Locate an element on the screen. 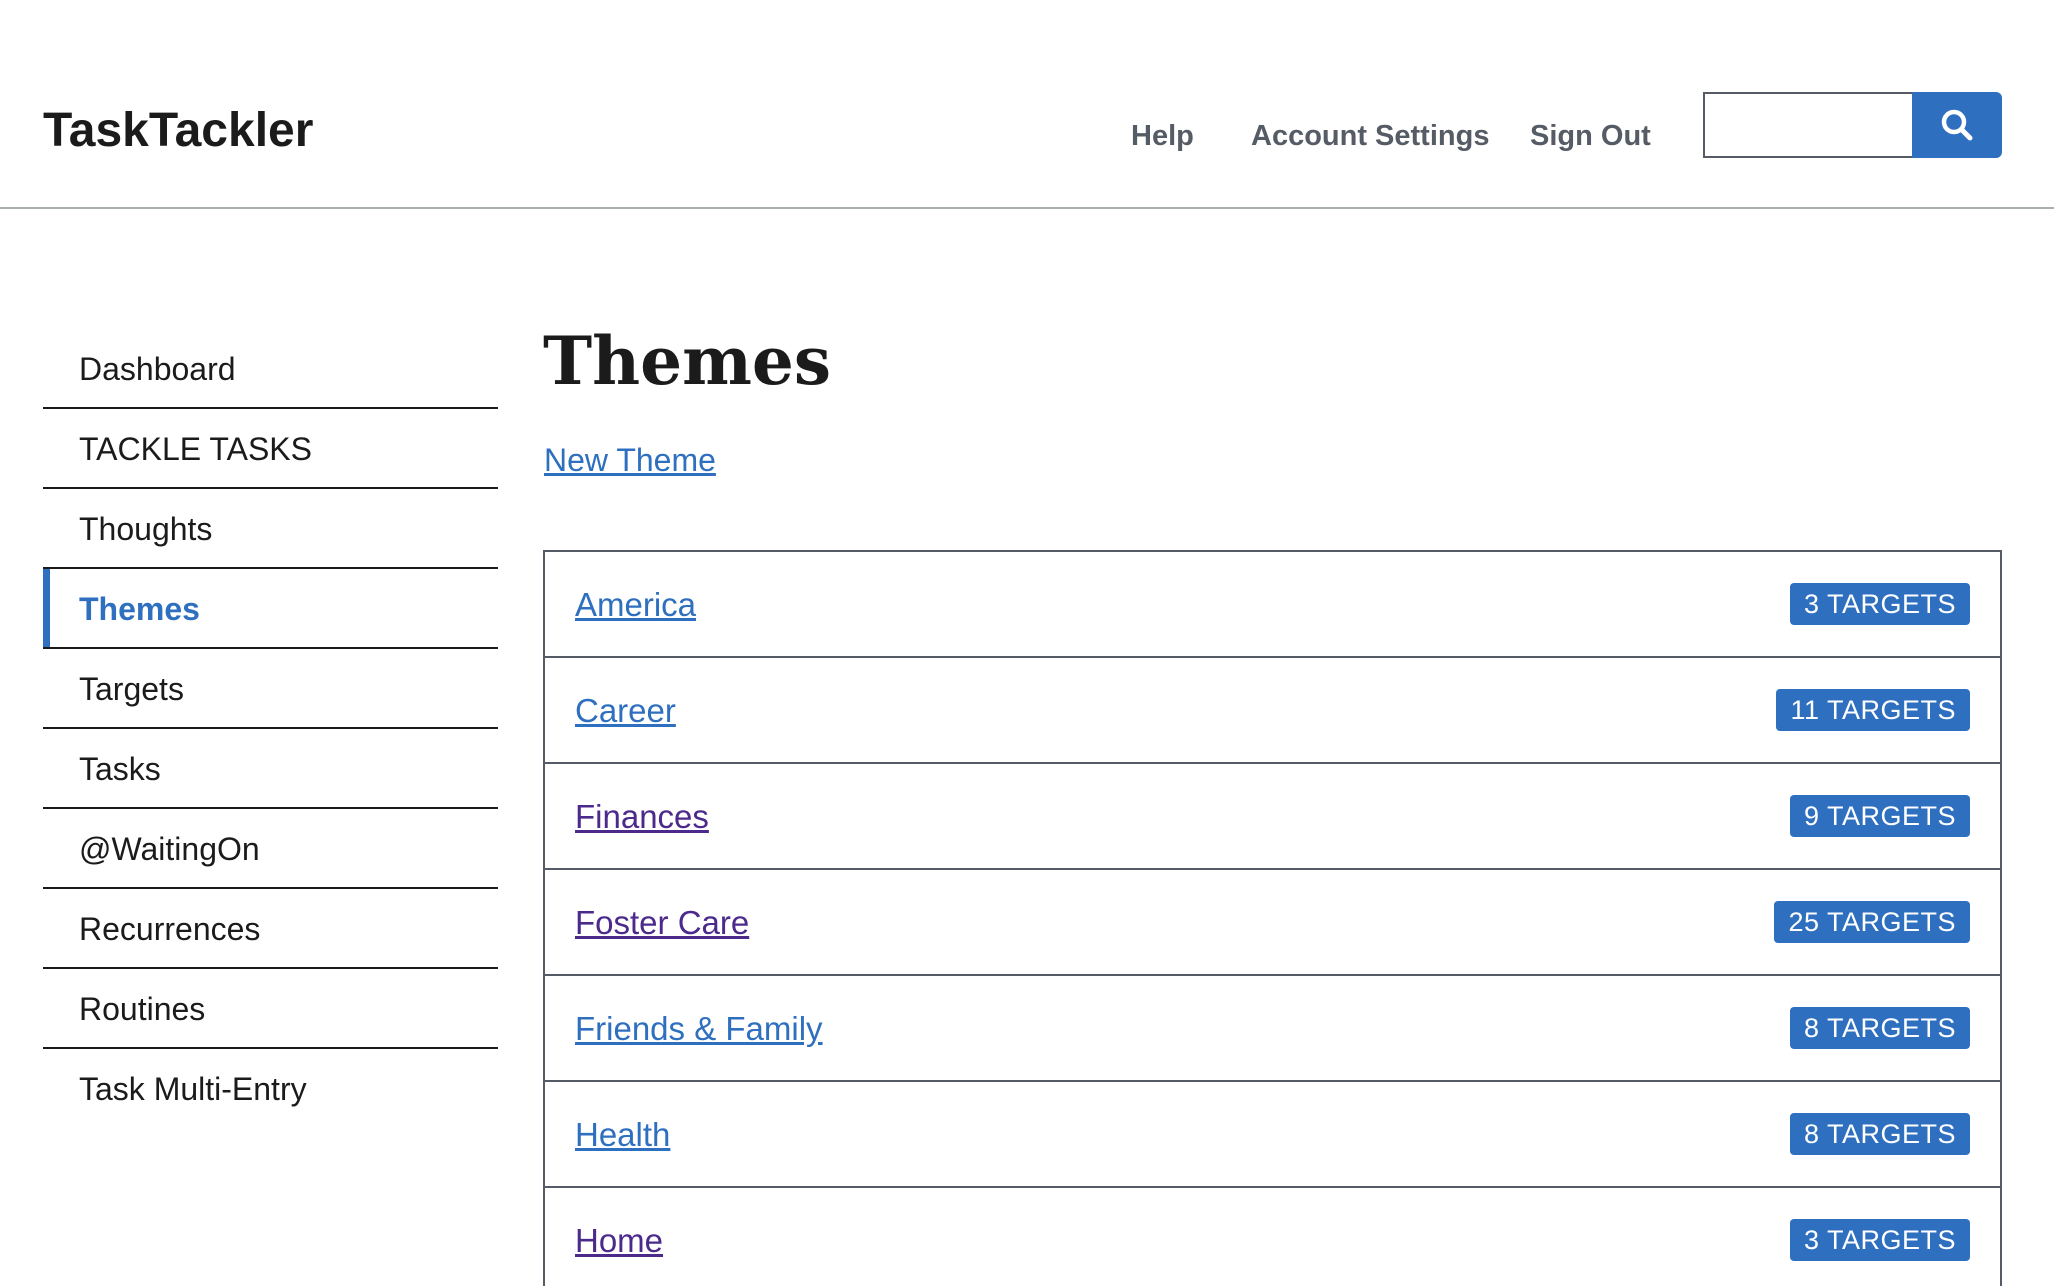  list-item: Home 3 TARGETS is located at coordinates (1272, 1237).